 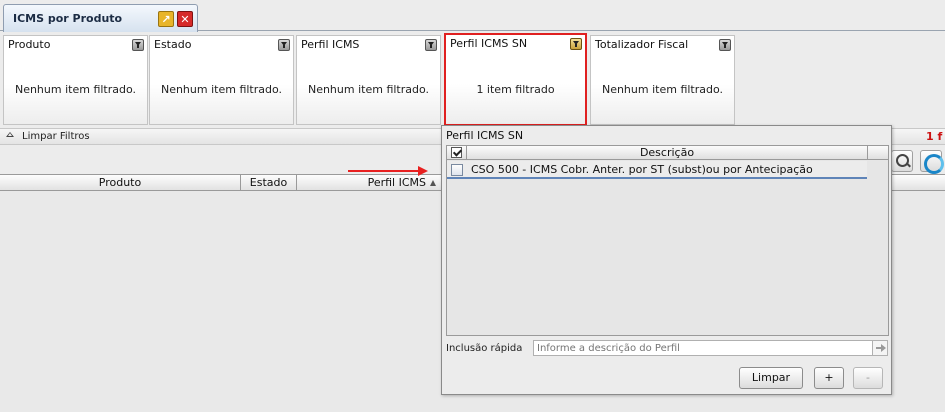 I want to click on list-header: Descrição, so click(x=667, y=153).